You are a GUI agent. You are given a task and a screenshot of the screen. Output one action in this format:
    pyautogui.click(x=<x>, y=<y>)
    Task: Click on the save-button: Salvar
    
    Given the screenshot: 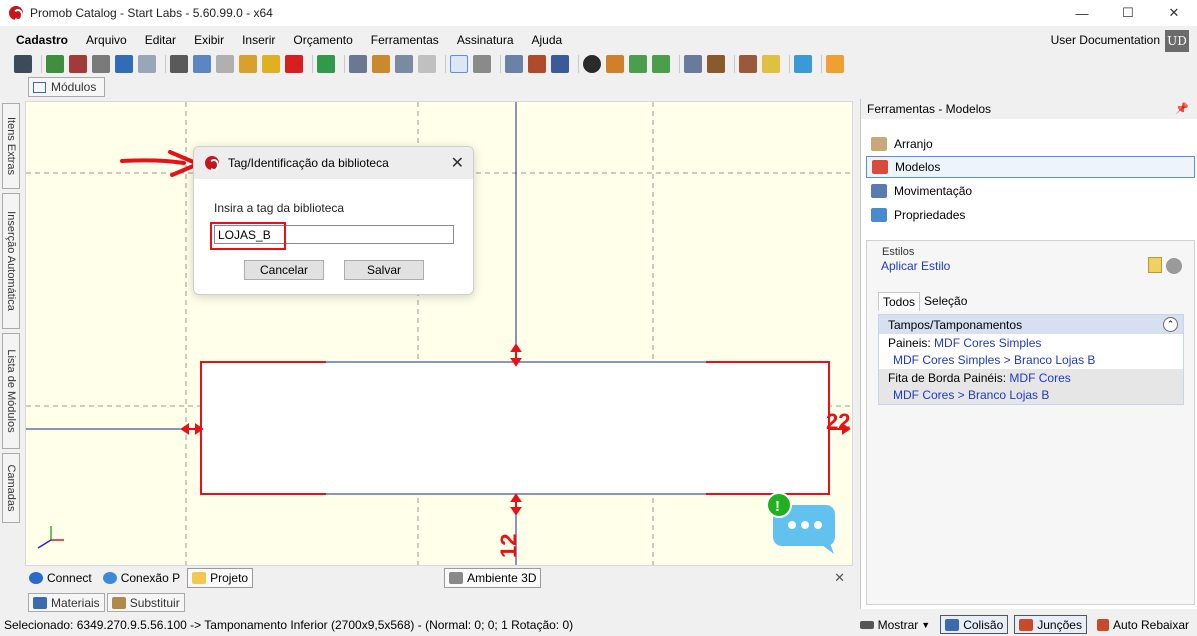 What is the action you would take?
    pyautogui.click(x=384, y=270)
    